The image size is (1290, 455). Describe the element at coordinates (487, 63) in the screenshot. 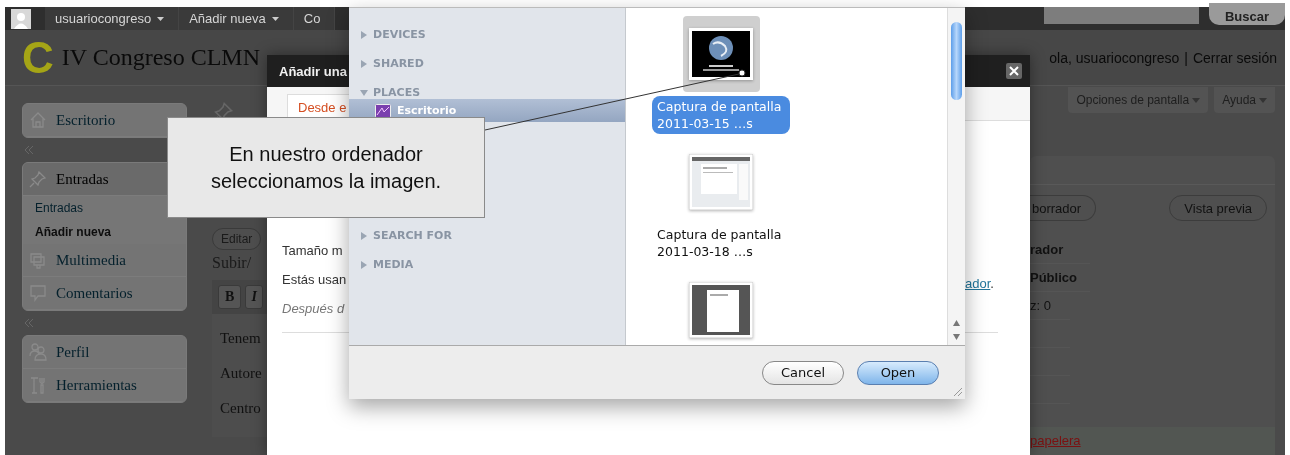

I see `sidebar-section: SHARED` at that location.